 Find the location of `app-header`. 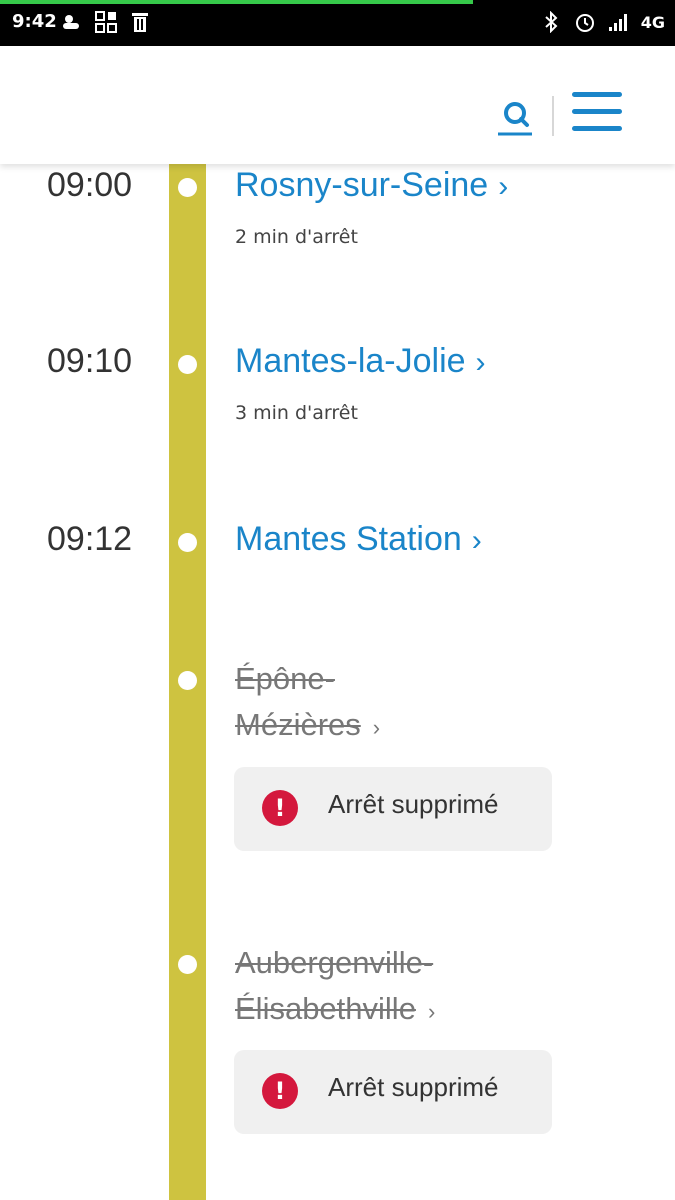

app-header is located at coordinates (337, 105).